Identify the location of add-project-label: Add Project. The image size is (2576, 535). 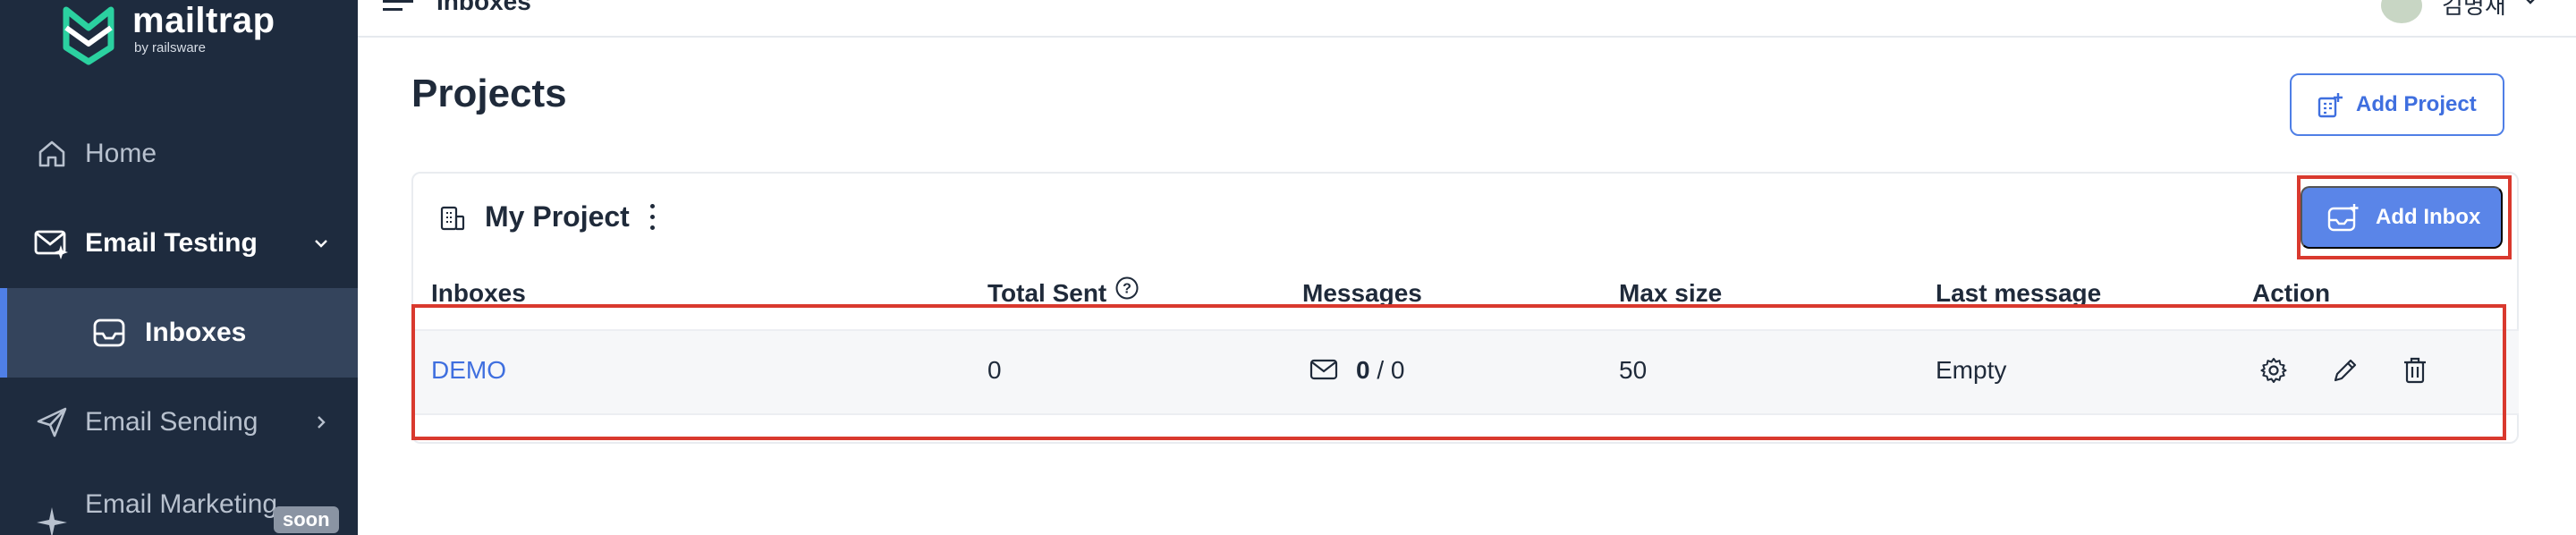
(2416, 104).